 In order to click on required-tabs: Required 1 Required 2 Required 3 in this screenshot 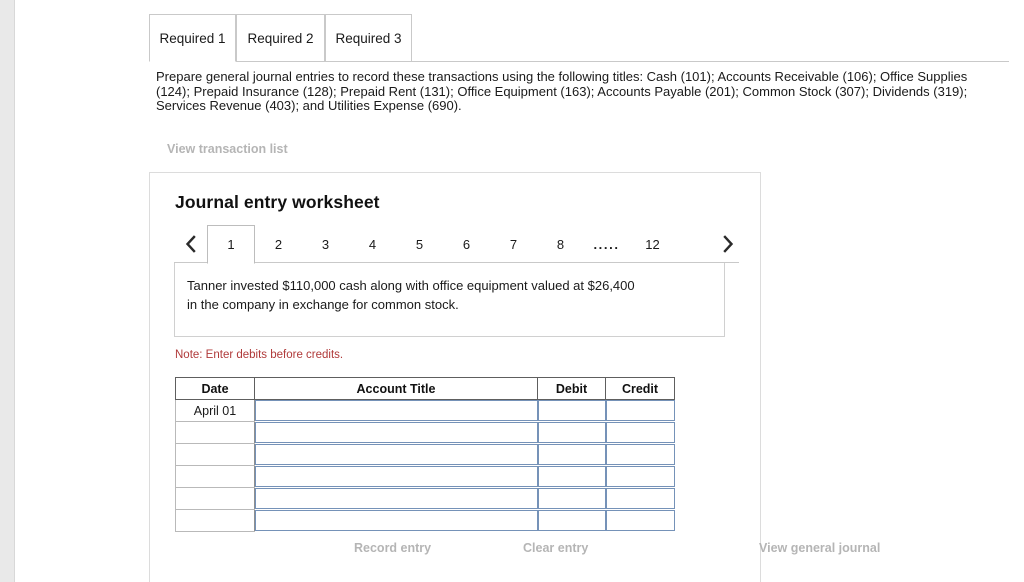, I will do `click(579, 38)`.